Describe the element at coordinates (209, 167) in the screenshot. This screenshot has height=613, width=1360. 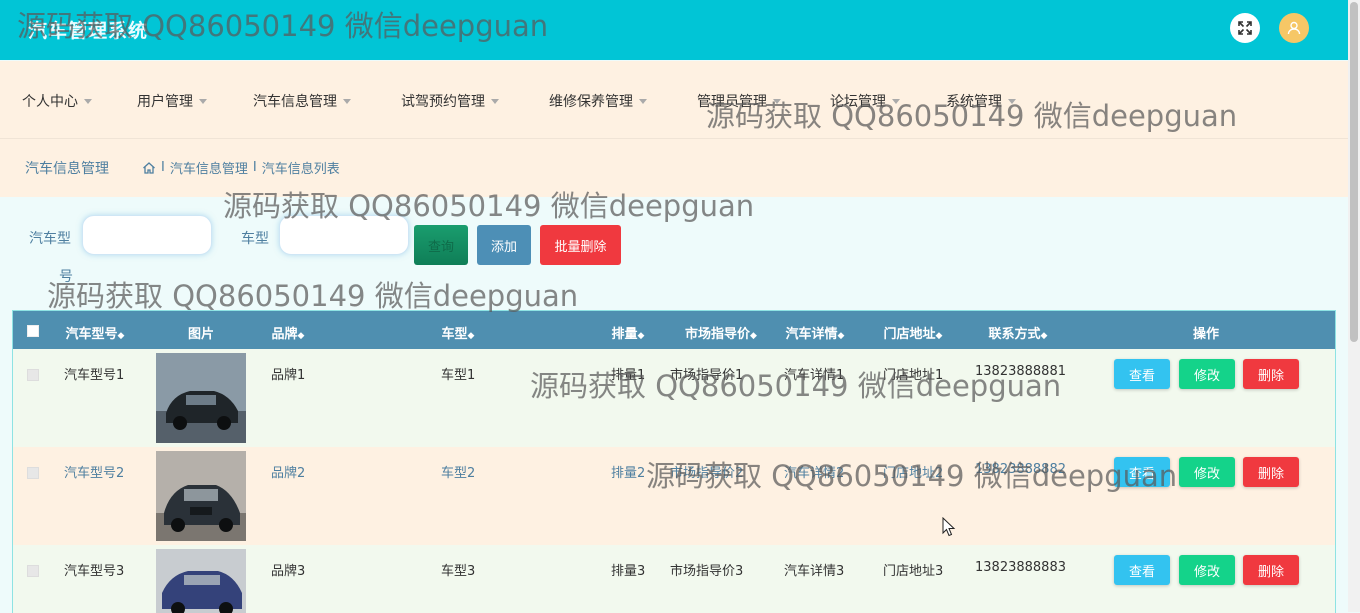
I see `breadcrumb-item-car-info: 汽车信息管理` at that location.